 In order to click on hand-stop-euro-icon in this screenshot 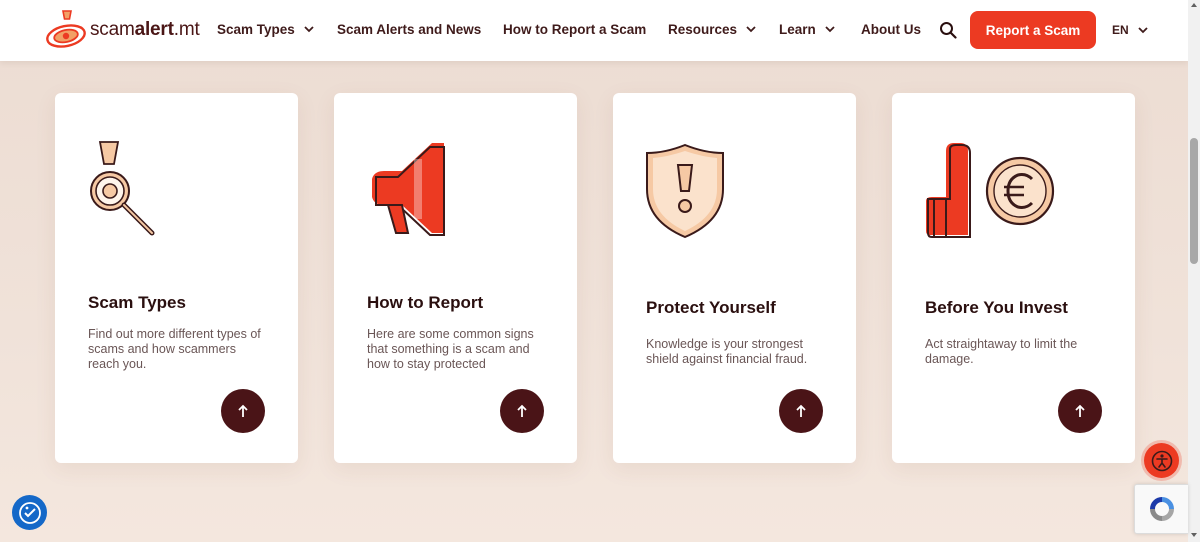, I will do `click(990, 190)`.